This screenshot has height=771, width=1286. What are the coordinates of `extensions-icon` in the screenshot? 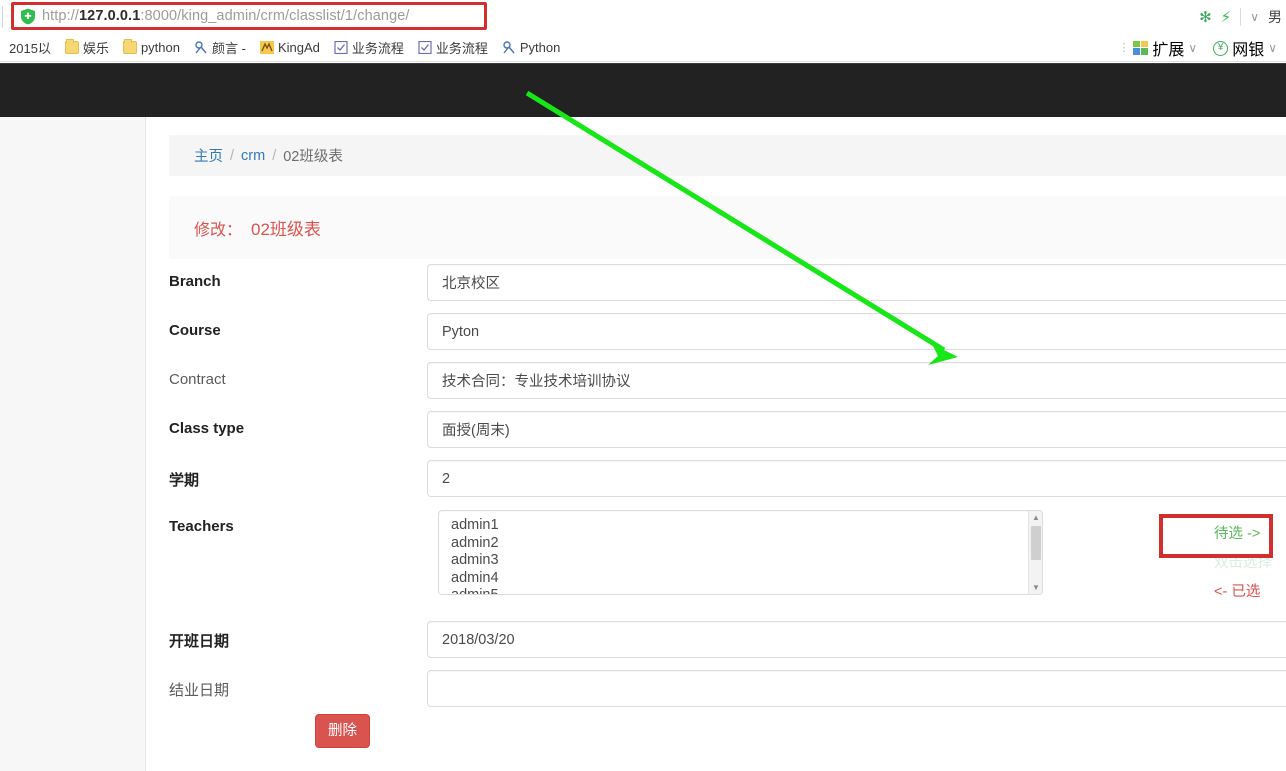 It's located at (1141, 47).